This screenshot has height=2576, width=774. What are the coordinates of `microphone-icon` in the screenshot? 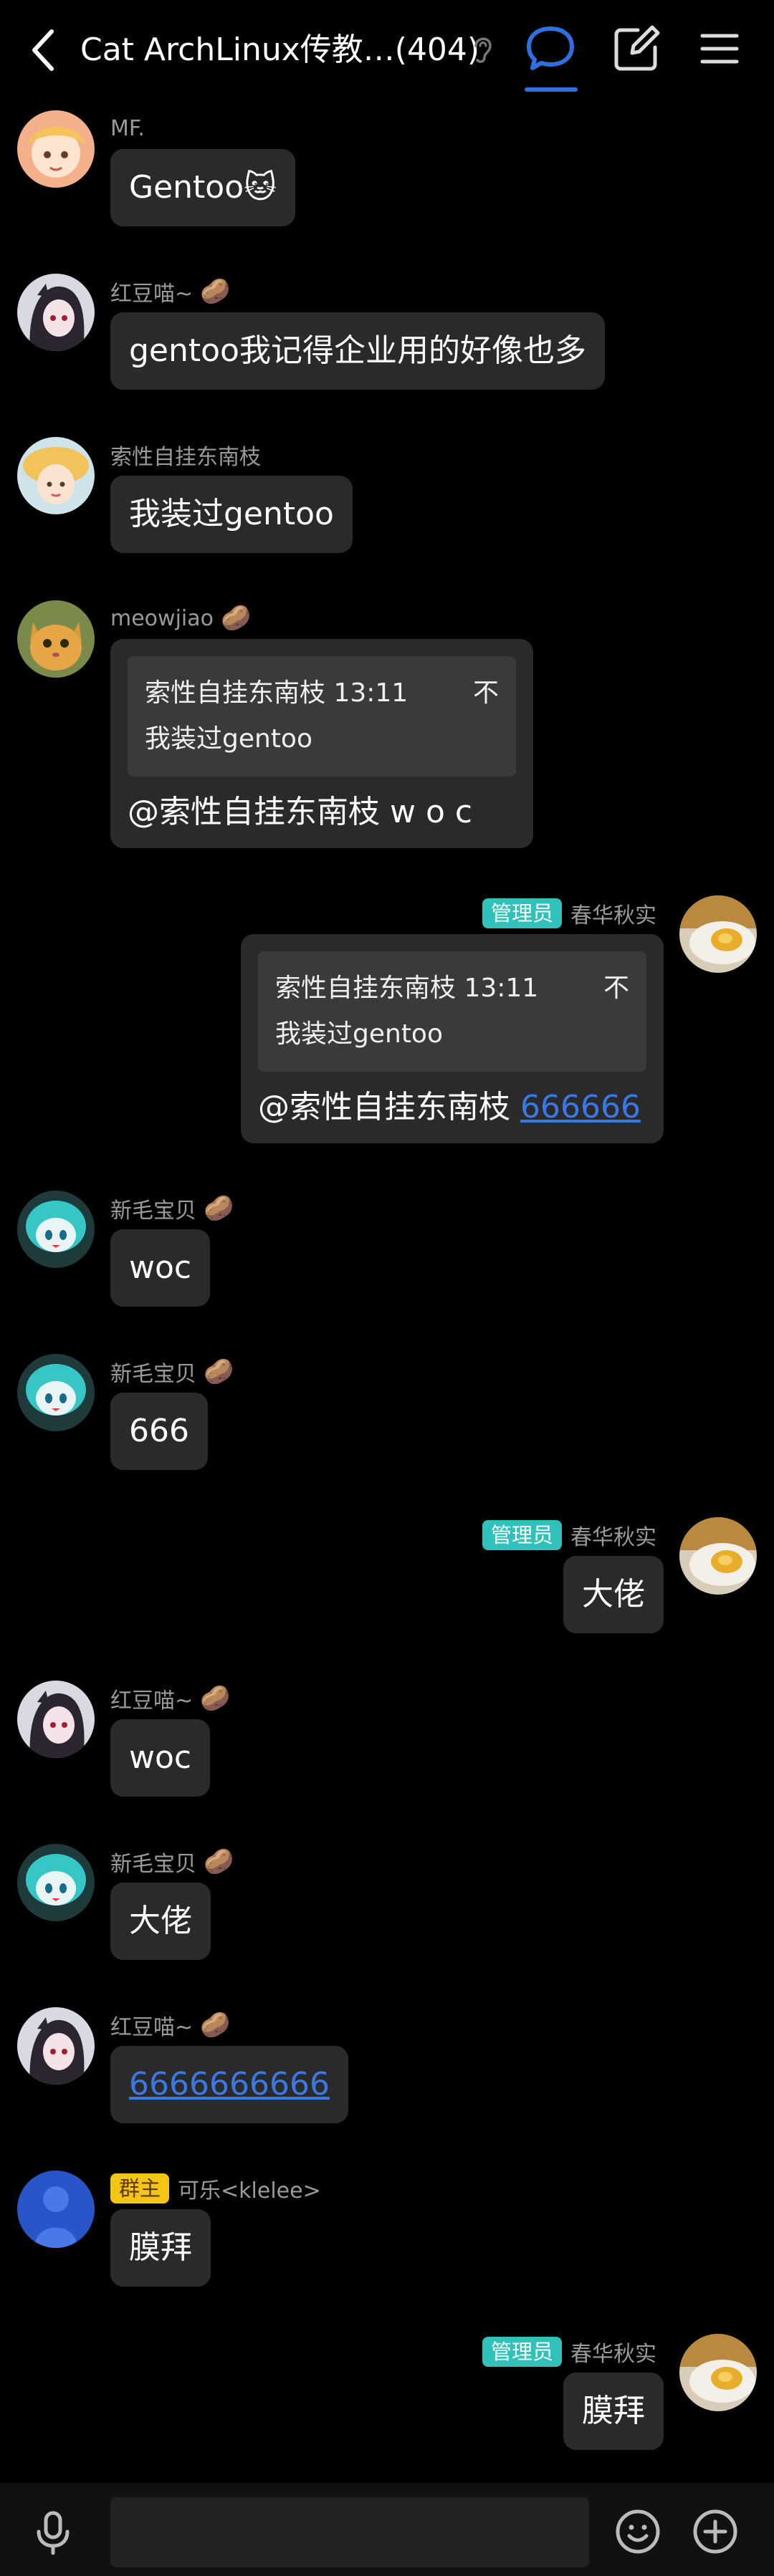 It's located at (53, 2532).